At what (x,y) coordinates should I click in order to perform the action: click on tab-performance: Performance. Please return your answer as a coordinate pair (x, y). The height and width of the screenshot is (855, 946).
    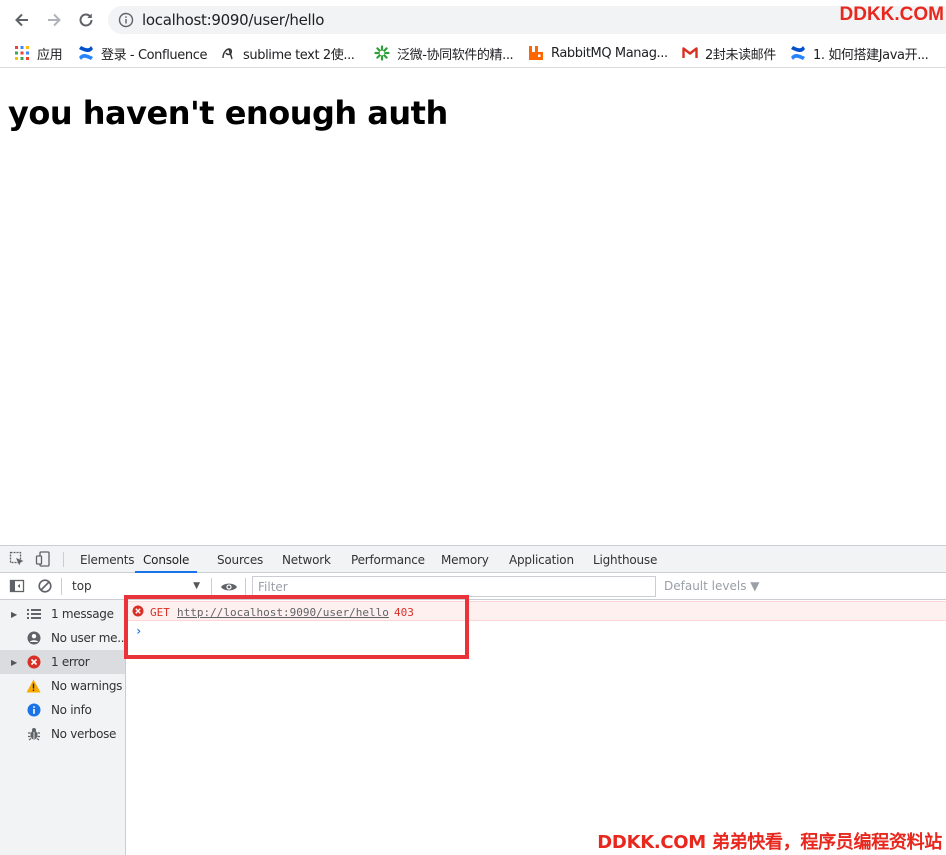
    Looking at the image, I should click on (388, 559).